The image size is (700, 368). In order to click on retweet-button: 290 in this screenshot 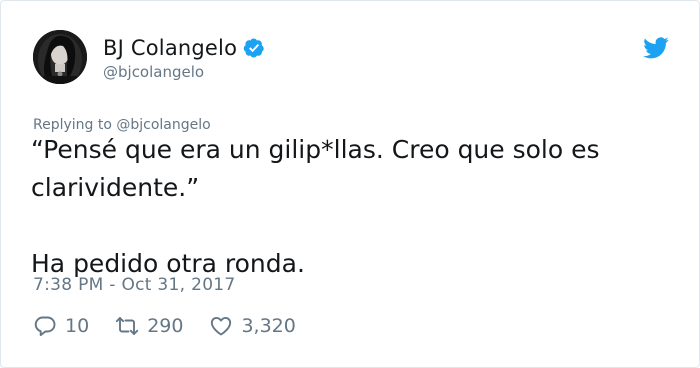, I will do `click(149, 326)`.